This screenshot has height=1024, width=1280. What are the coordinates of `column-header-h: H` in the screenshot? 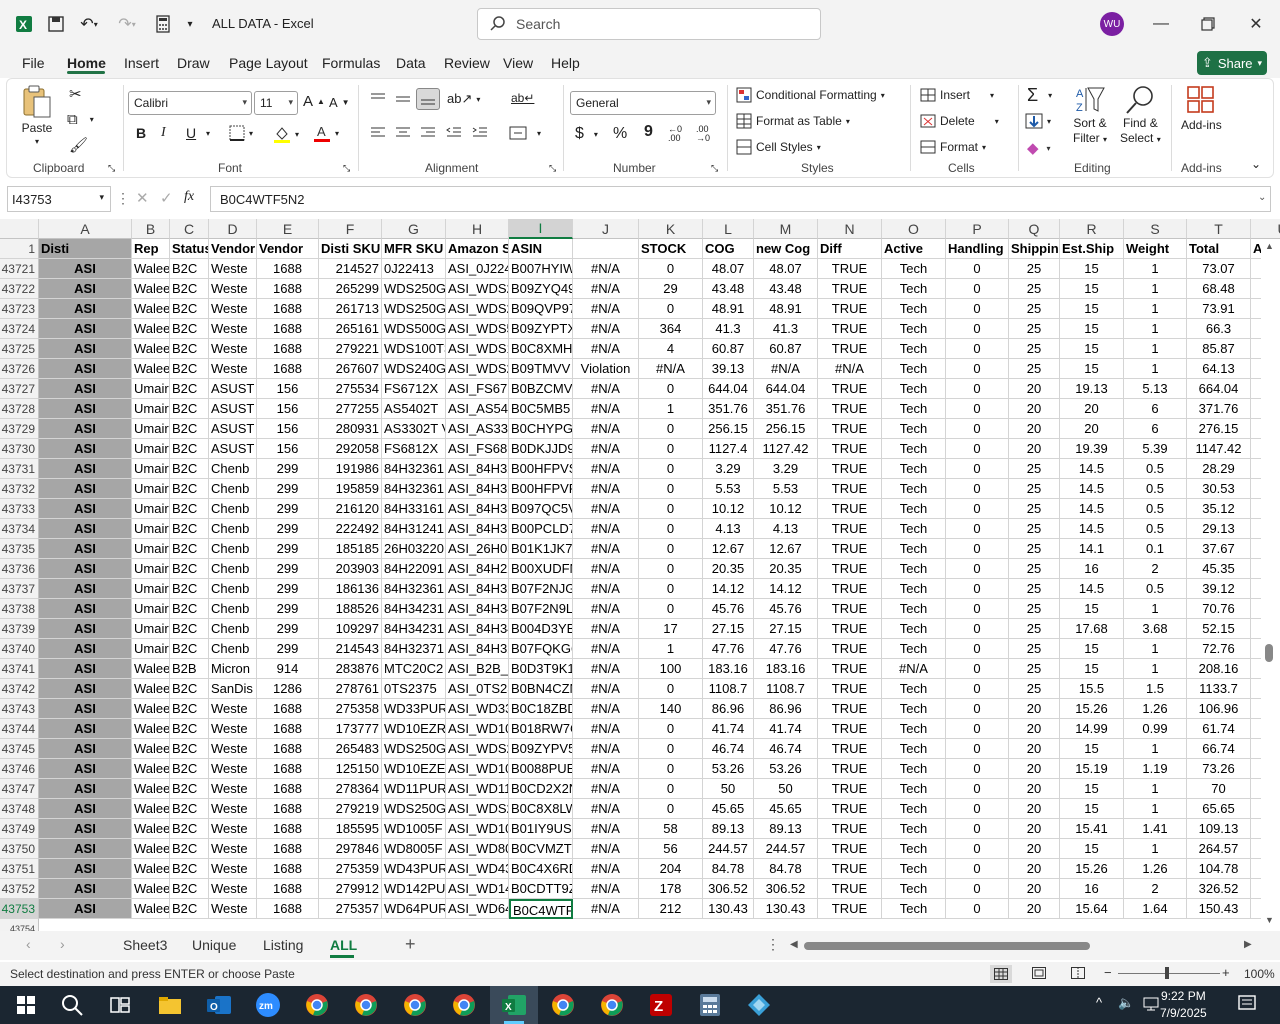 It's located at (477, 229).